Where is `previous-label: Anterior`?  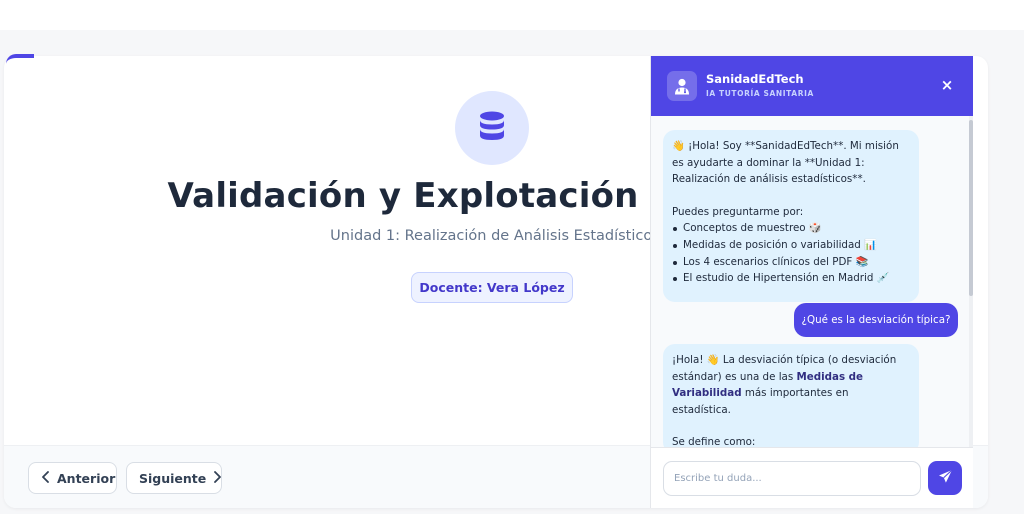
previous-label: Anterior is located at coordinates (86, 478).